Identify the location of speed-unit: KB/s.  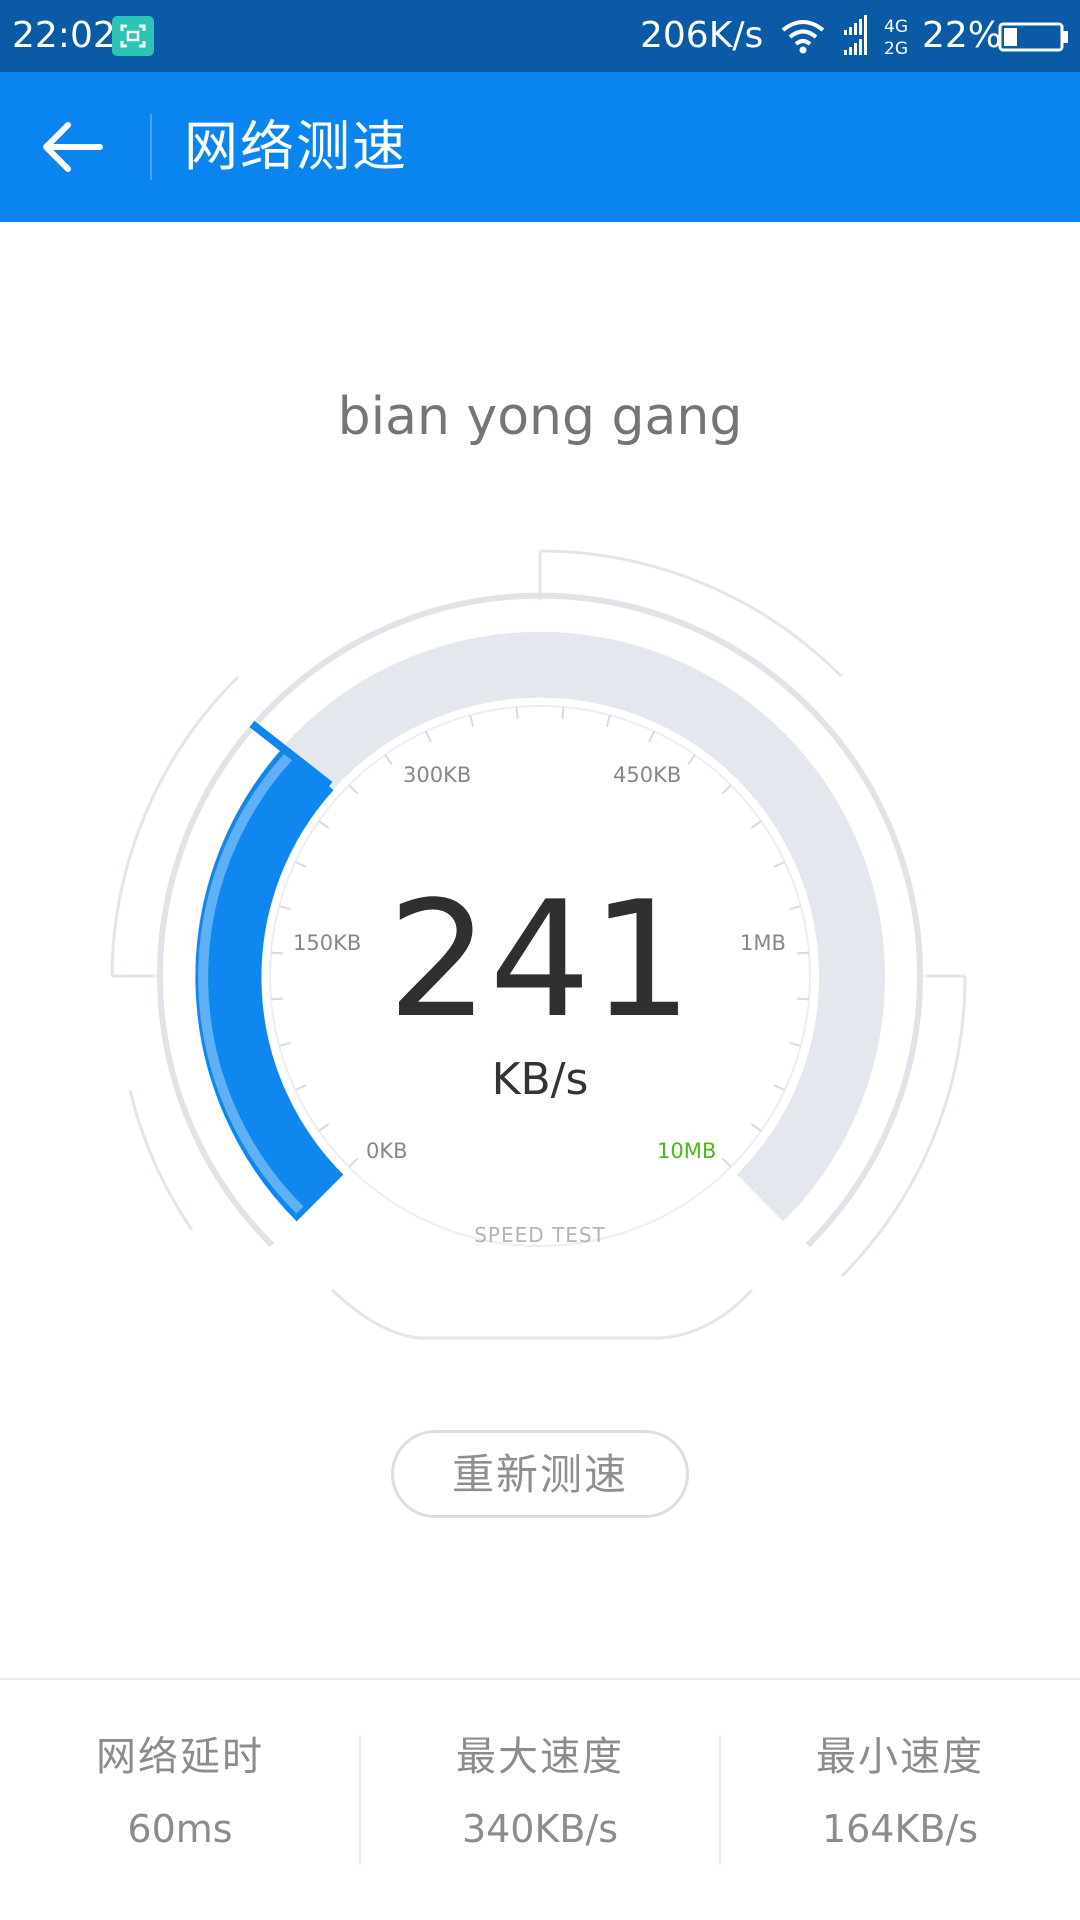
(540, 1079).